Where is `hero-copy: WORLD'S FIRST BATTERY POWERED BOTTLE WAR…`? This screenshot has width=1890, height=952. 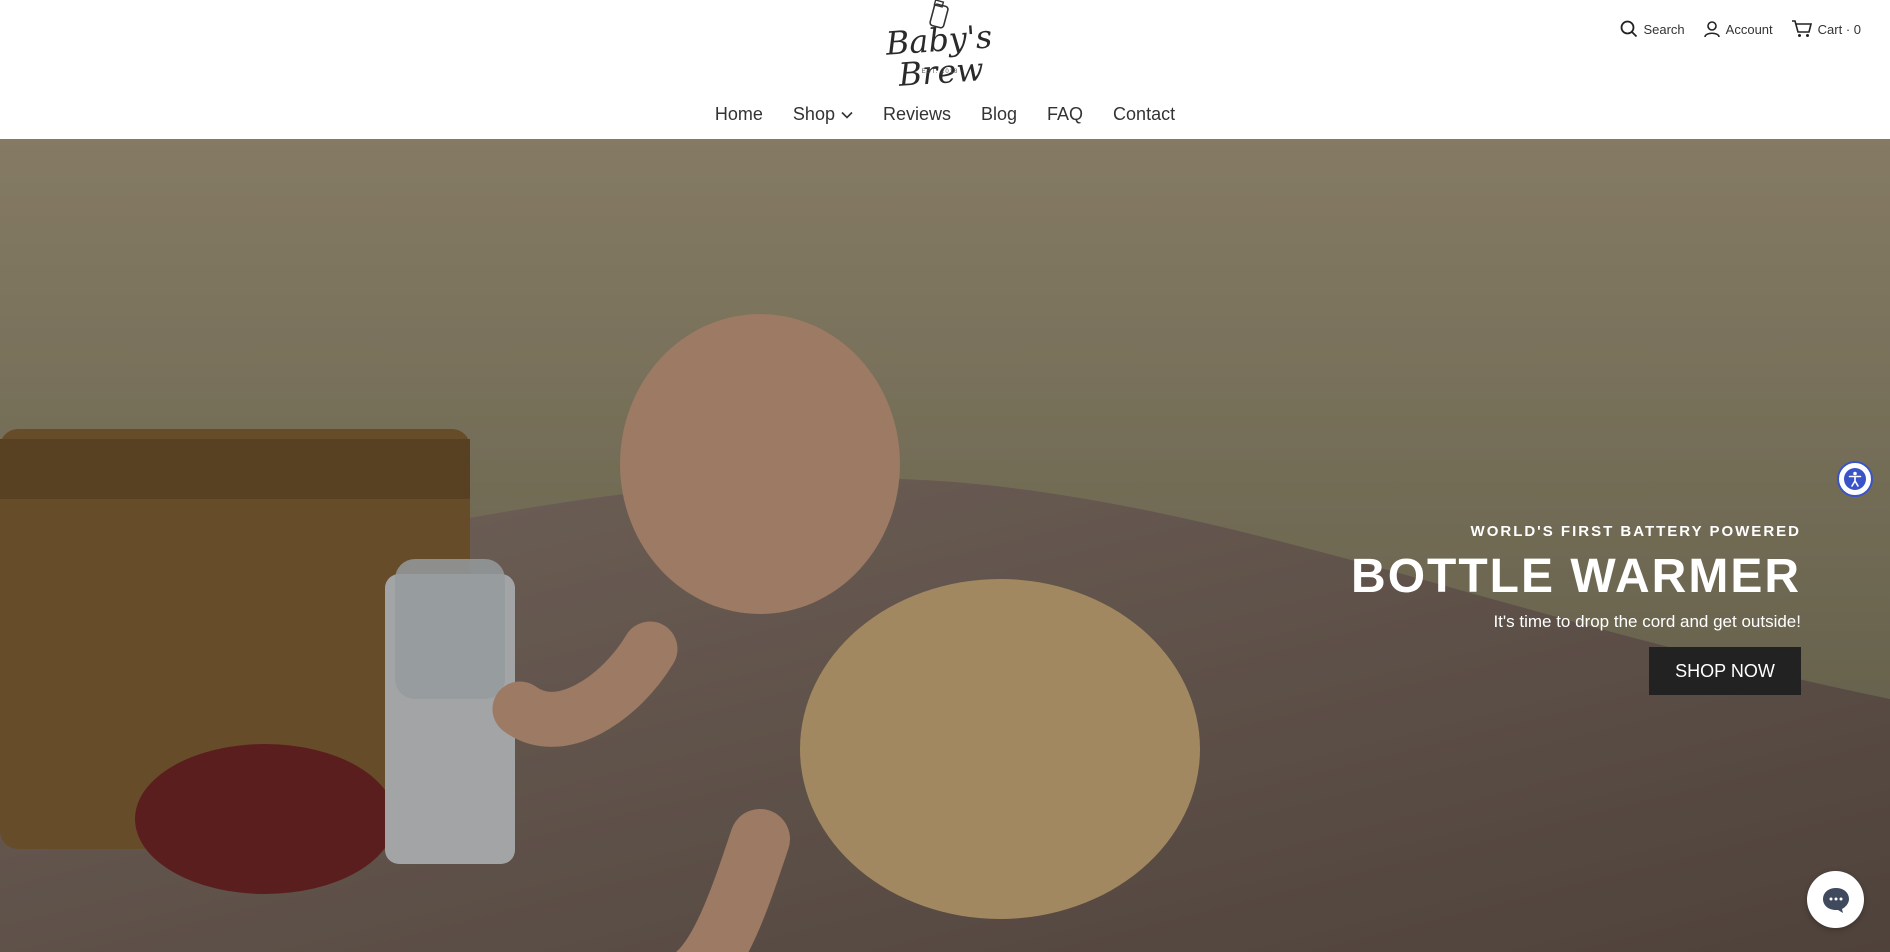
hero-copy: WORLD'S FIRST BATTERY POWERED BOTTLE WAR… is located at coordinates (1451, 609).